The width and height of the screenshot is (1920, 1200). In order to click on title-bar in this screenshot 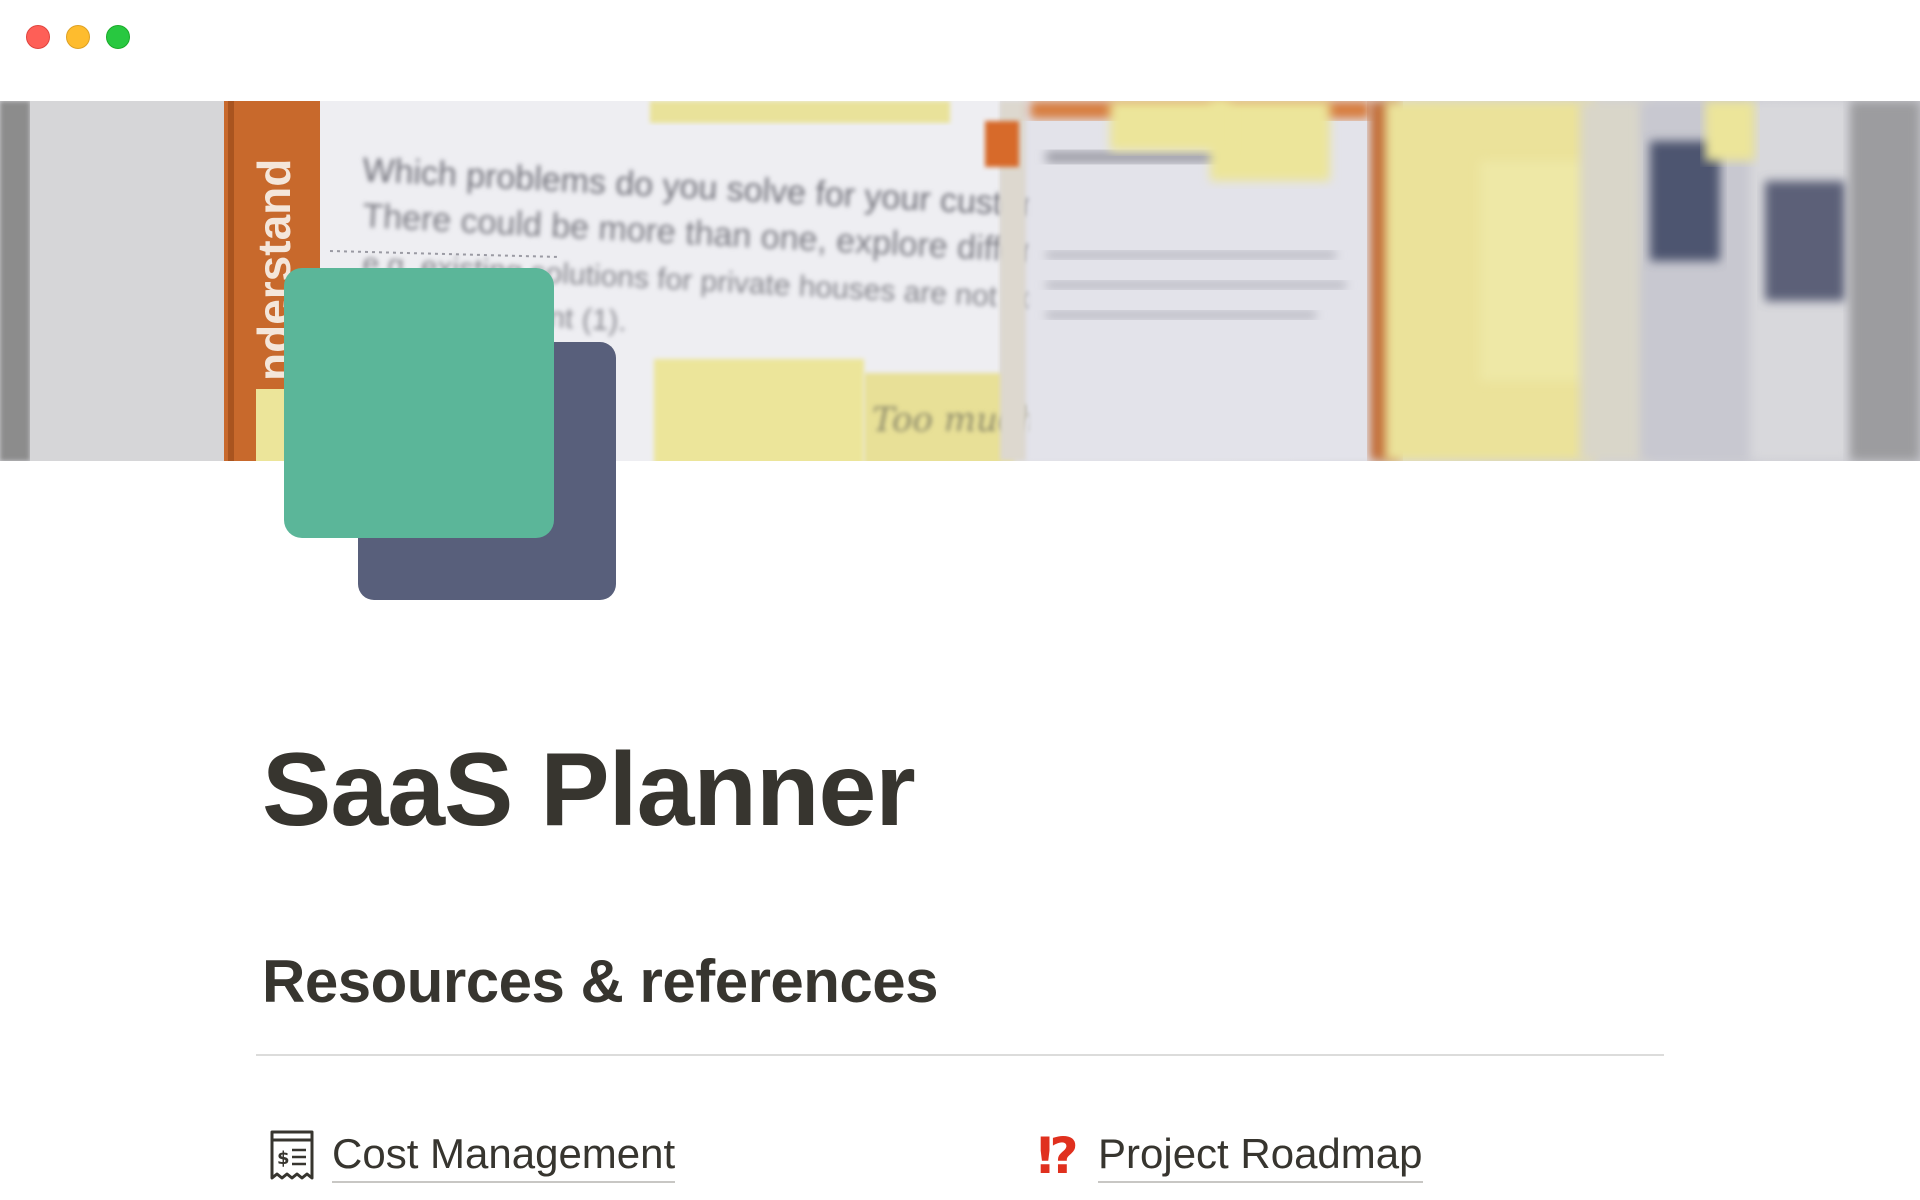, I will do `click(960, 50)`.